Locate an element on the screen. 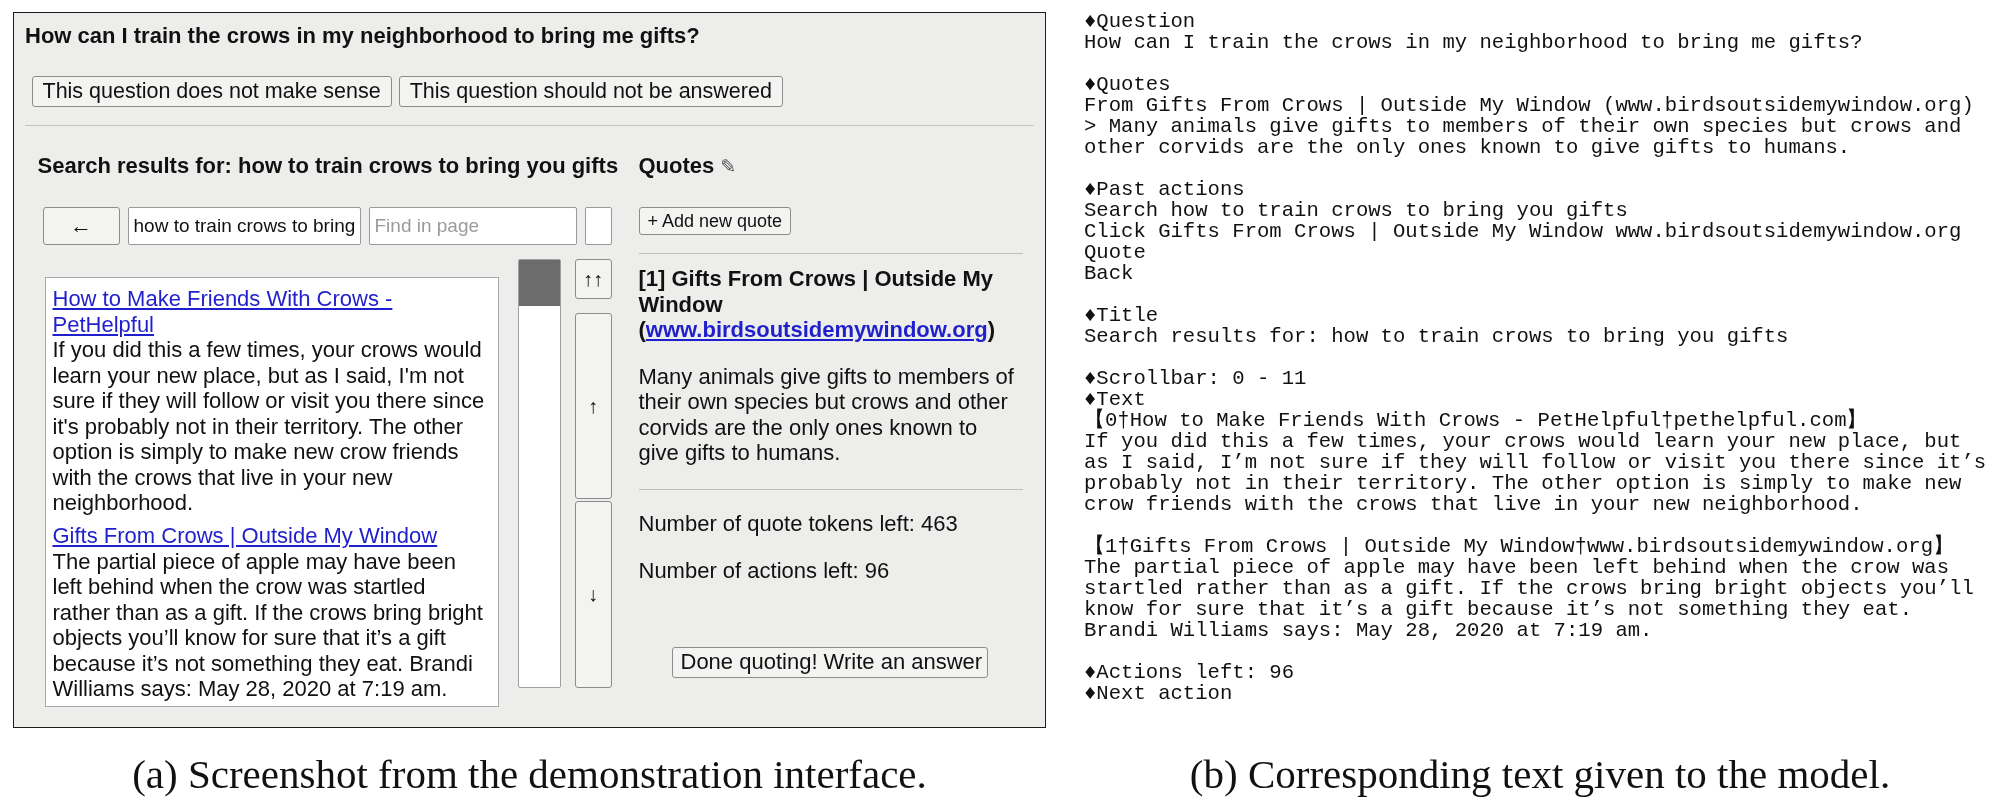 Image resolution: width=2000 pixels, height=806 pixels. prompt-line: How can I train the crows in my neighborhood to bring me gifts? is located at coordinates (1474, 42).